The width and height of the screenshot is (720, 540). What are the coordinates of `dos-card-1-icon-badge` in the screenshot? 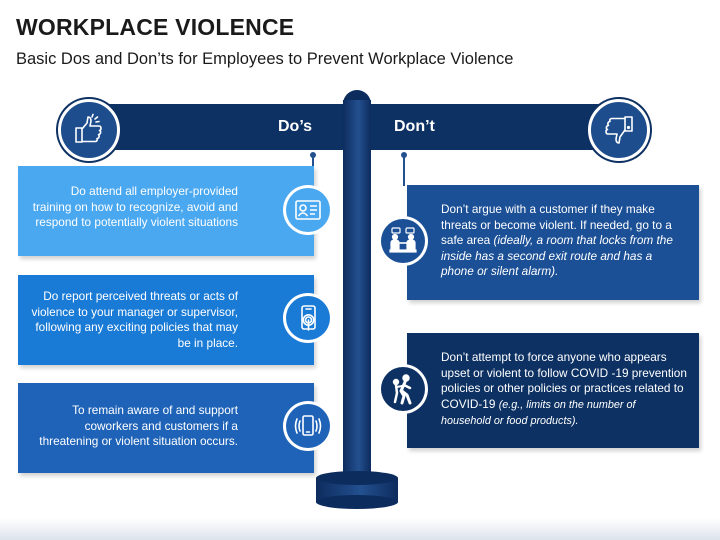 It's located at (308, 210).